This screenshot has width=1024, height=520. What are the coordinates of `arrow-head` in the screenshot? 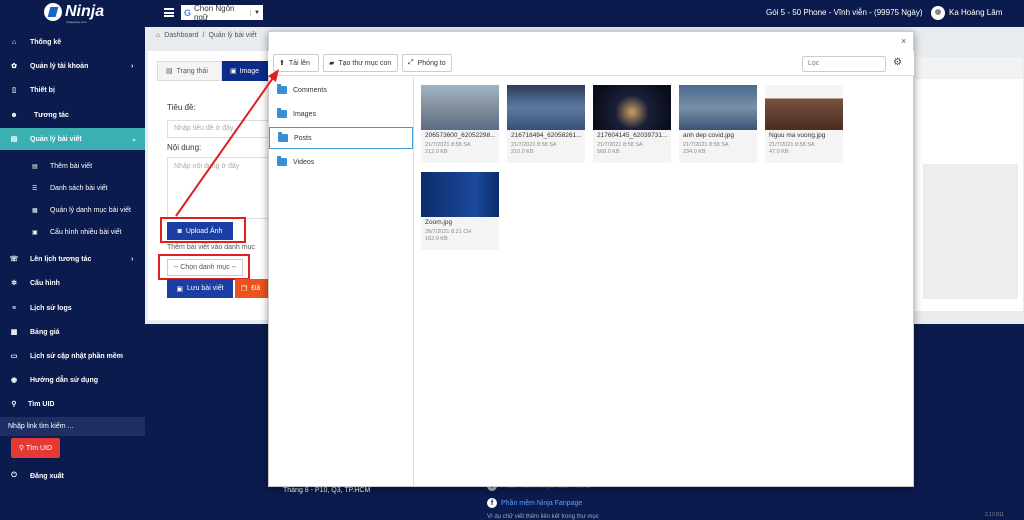 It's located at (273, 75).